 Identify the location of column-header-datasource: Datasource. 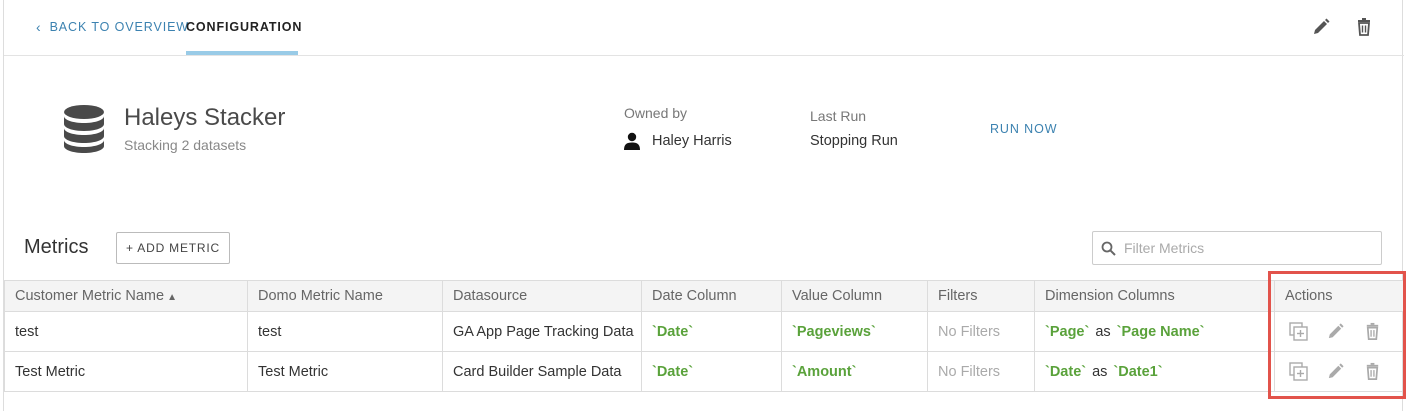
(542, 296).